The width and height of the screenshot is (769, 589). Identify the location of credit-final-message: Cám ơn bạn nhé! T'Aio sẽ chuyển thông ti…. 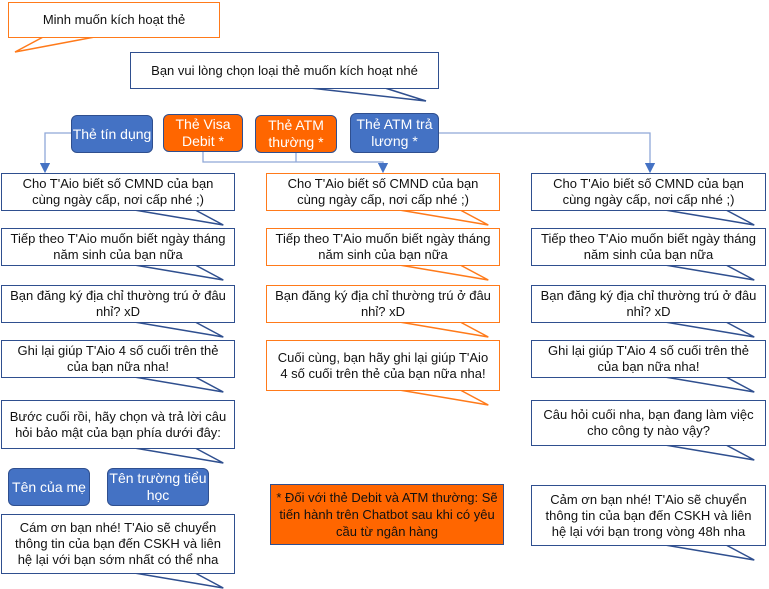
(118, 544).